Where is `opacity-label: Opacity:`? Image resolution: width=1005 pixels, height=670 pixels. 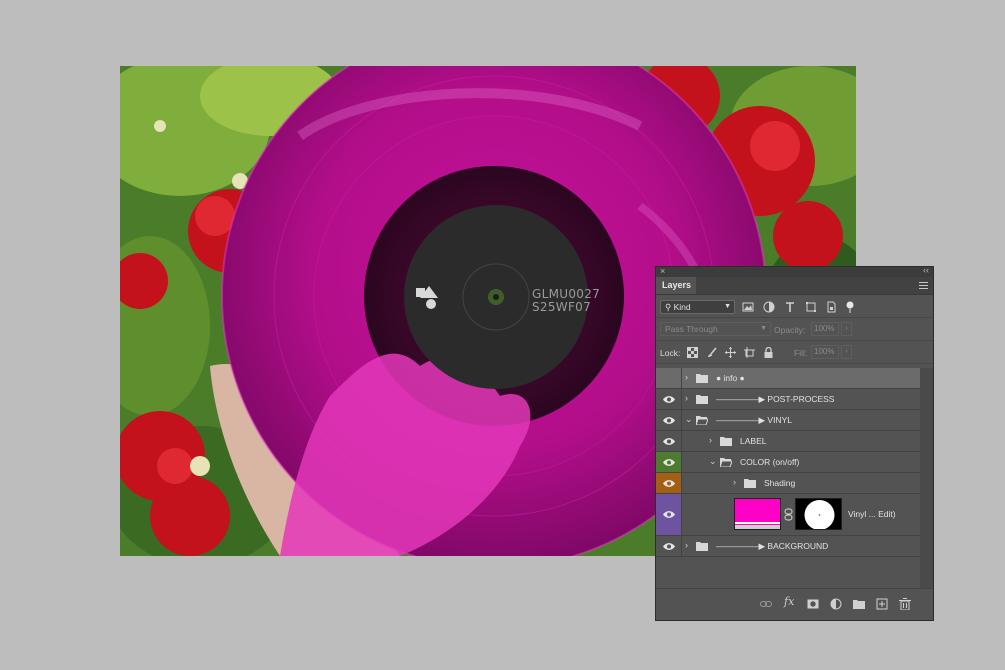
opacity-label: Opacity: is located at coordinates (790, 330).